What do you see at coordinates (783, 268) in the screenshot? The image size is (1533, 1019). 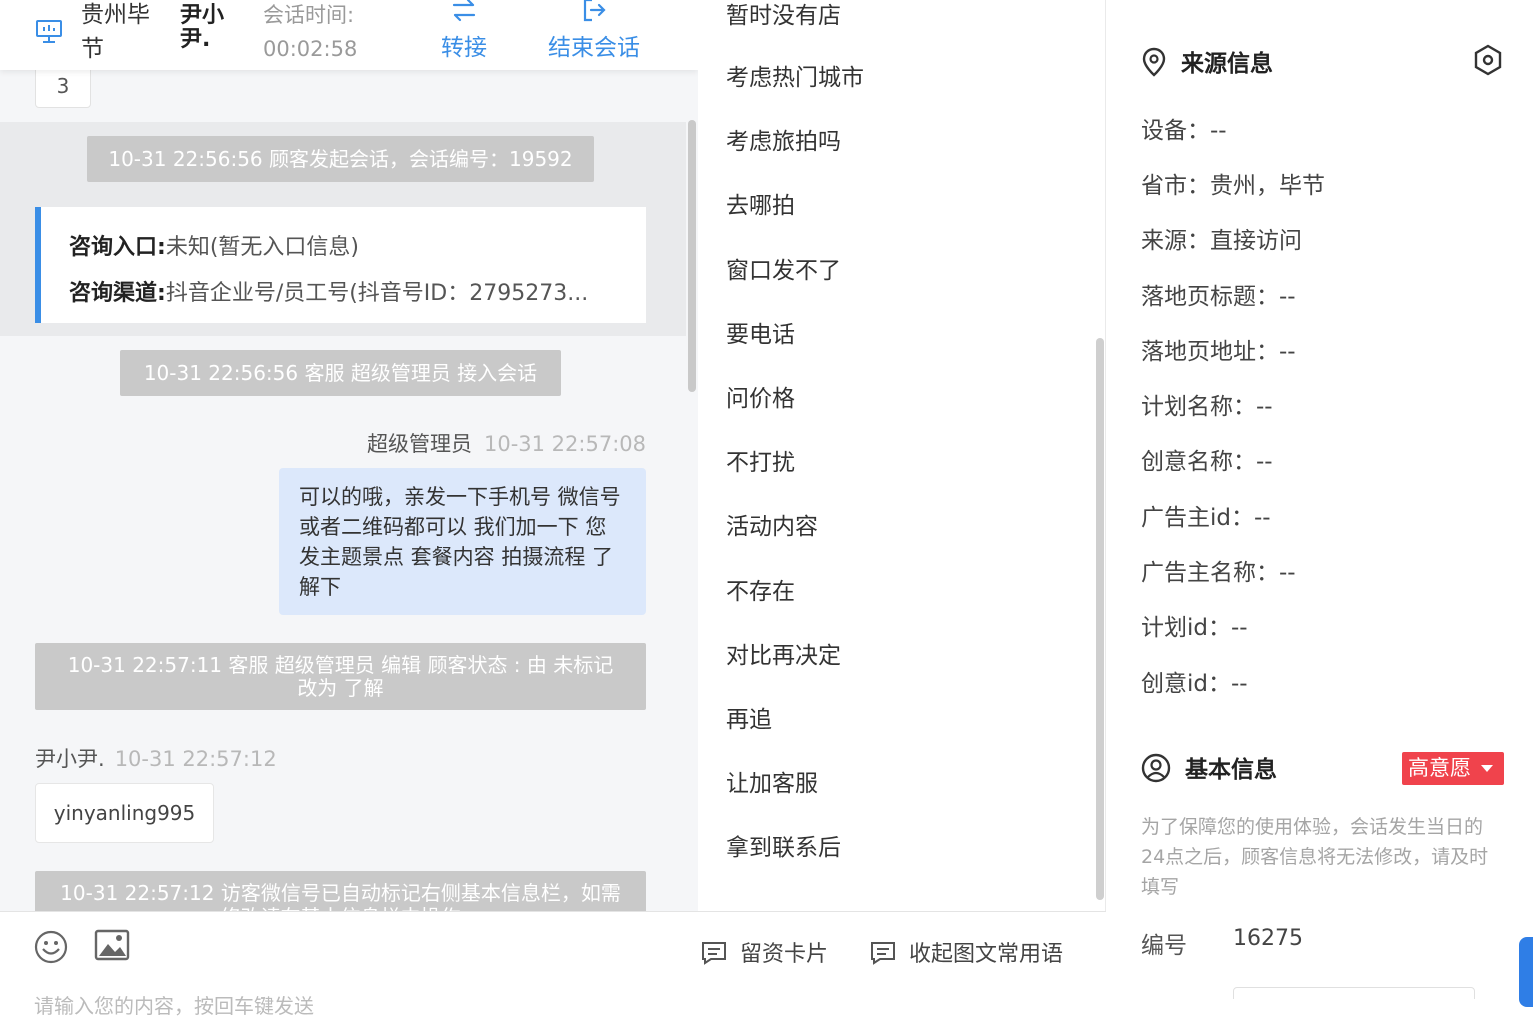 I see `phrase-item: 窗口发不了` at bounding box center [783, 268].